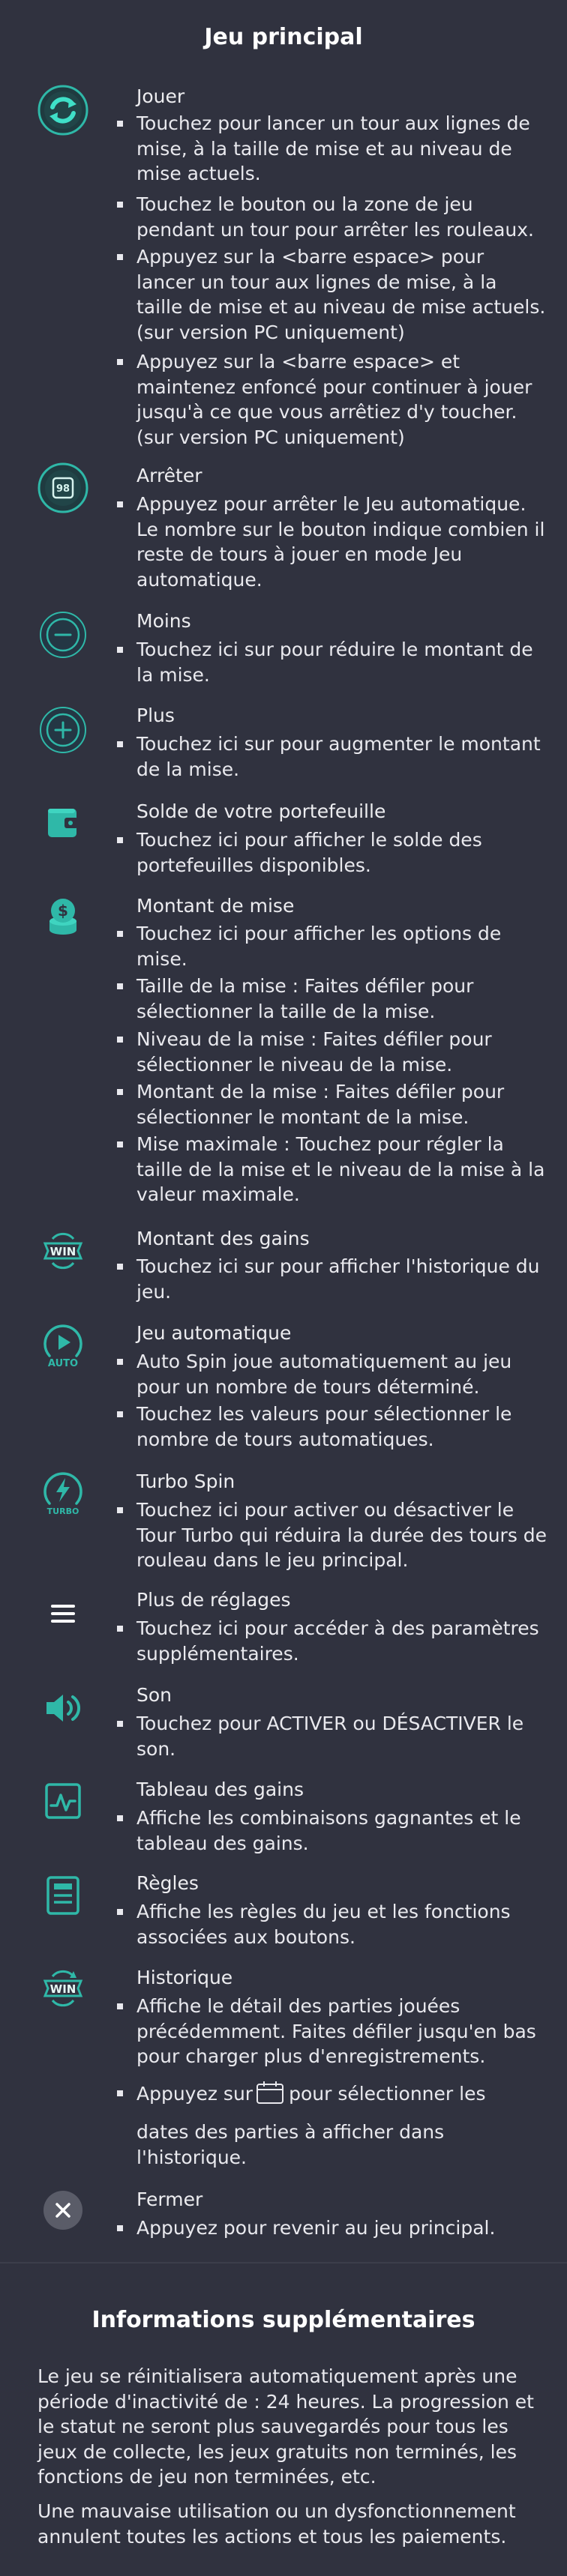  What do you see at coordinates (215, 906) in the screenshot?
I see `help-item-title: Montant de mise` at bounding box center [215, 906].